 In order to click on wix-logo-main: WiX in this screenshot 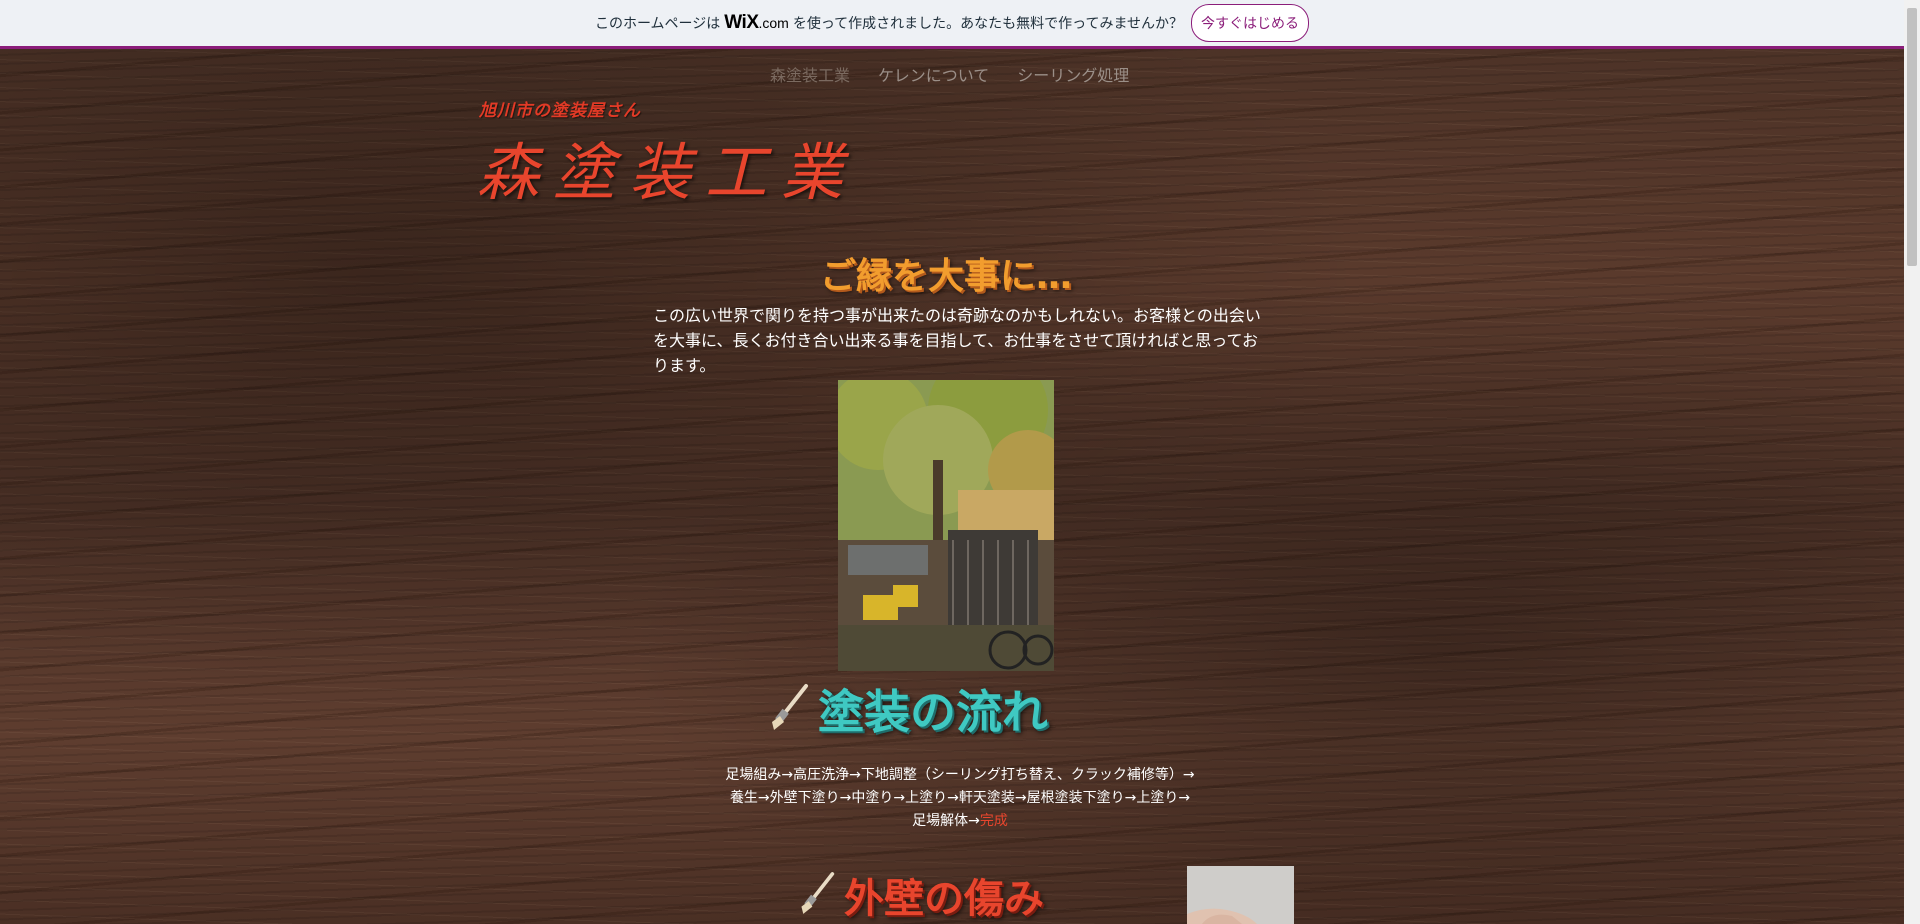, I will do `click(741, 22)`.